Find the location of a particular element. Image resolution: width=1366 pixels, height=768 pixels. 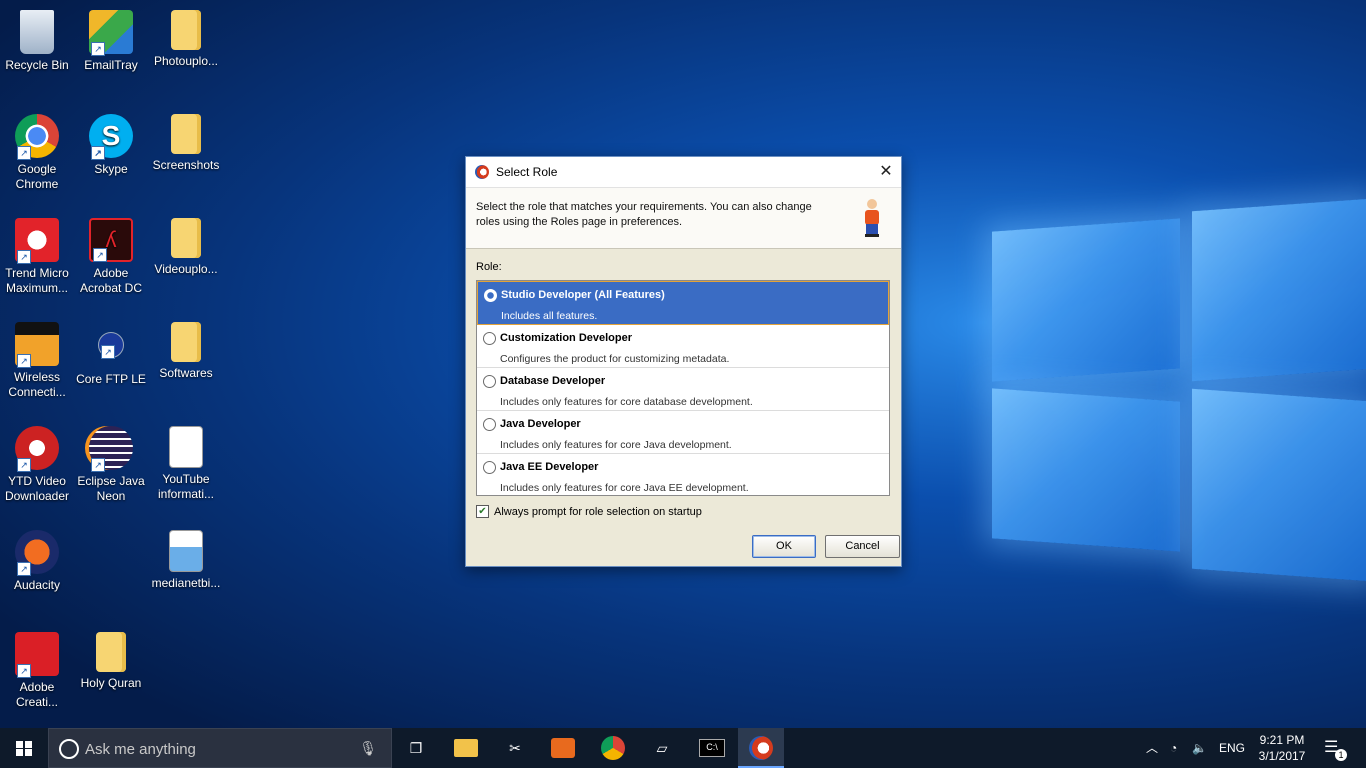

emailtray-icon: ↗ is located at coordinates (111, 33).